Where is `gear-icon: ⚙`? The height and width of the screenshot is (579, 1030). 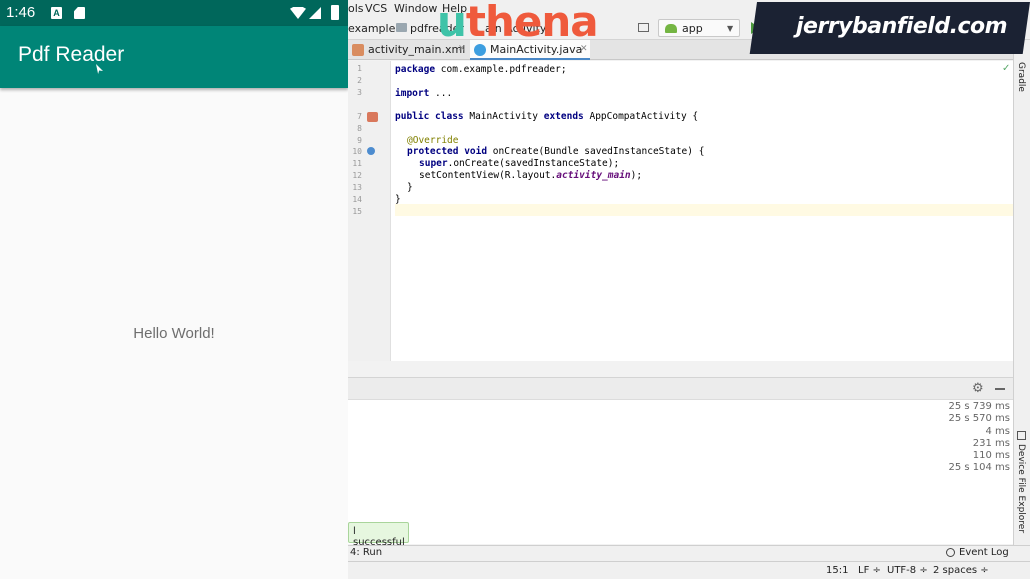
gear-icon: ⚙ is located at coordinates (978, 388).